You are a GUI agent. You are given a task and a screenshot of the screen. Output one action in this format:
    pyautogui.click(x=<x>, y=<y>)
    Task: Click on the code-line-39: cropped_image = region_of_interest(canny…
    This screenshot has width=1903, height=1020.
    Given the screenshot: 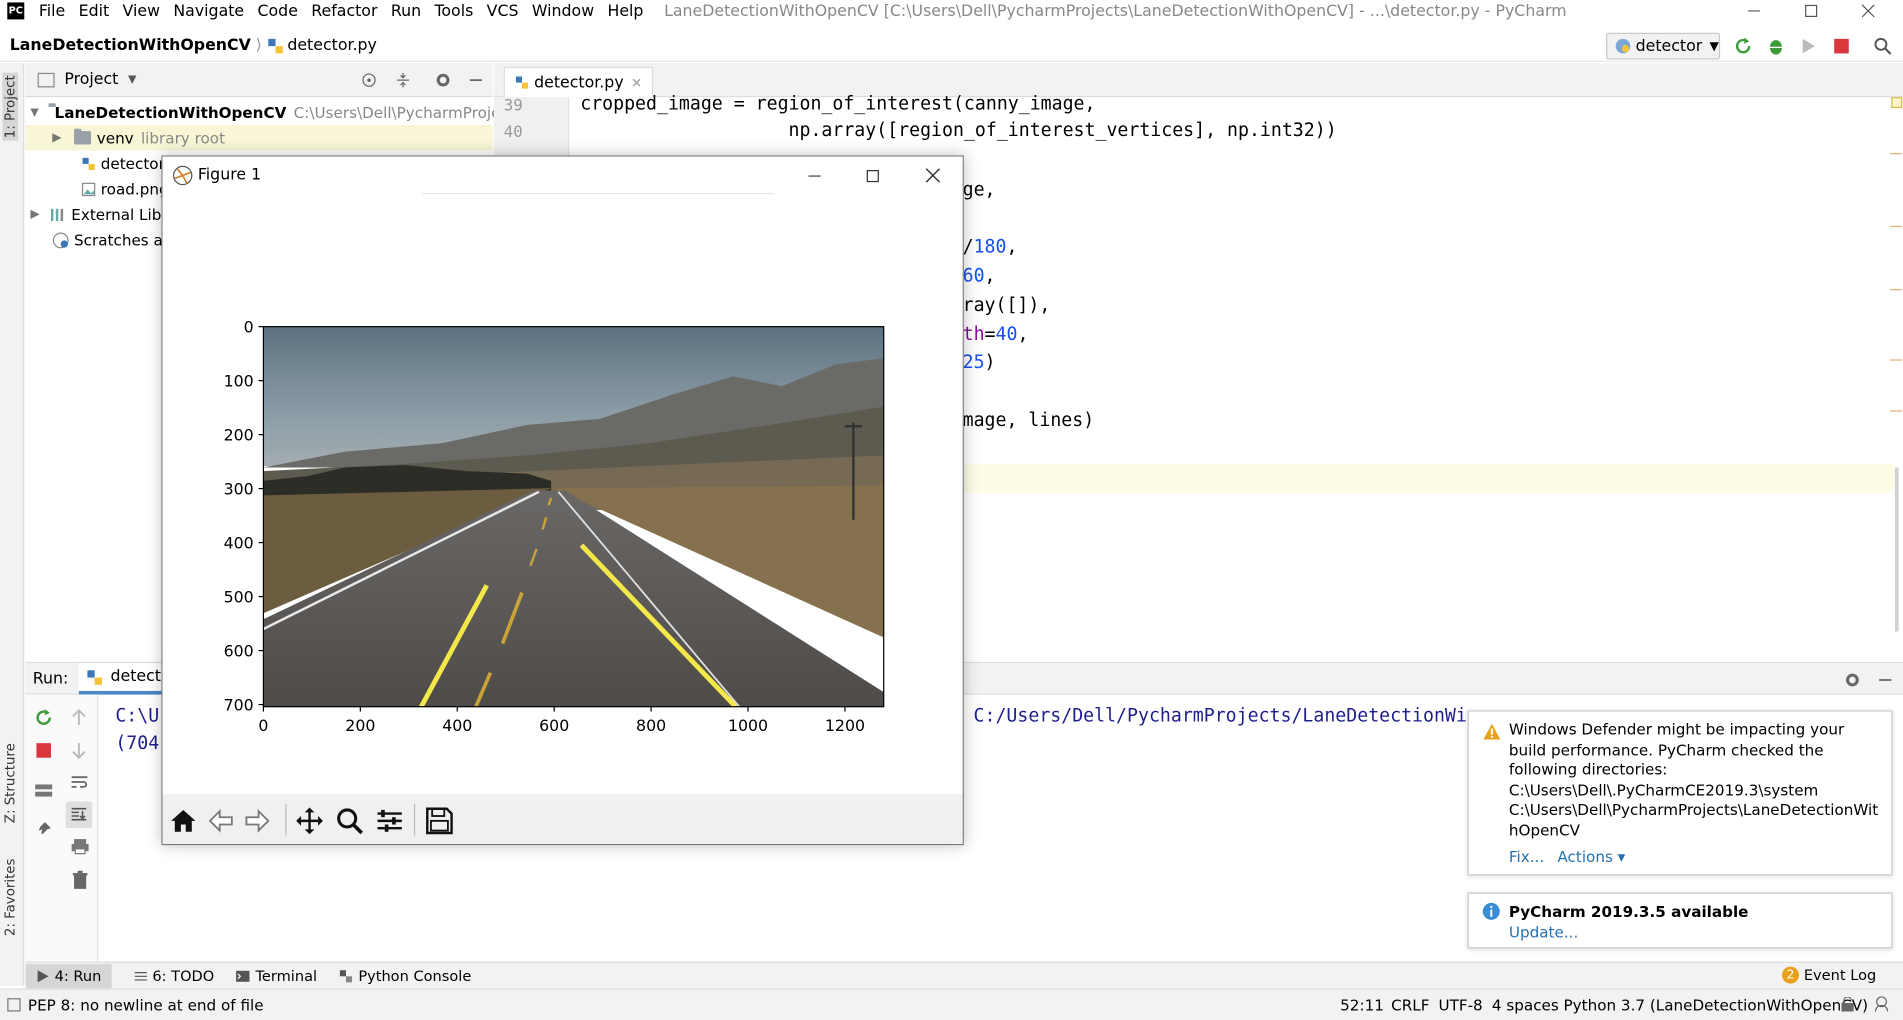 What is the action you would take?
    pyautogui.click(x=837, y=103)
    